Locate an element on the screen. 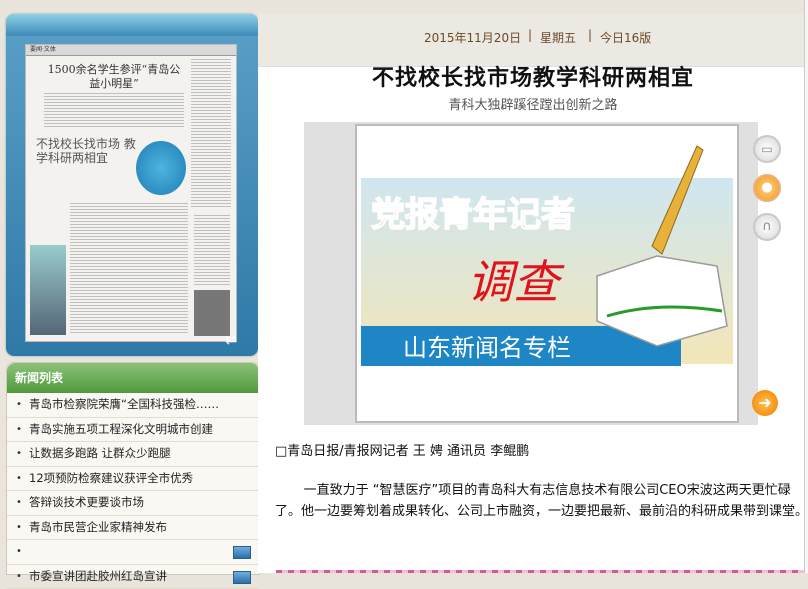 Image resolution: width=808 pixels, height=589 pixels. video-icon: ▭ is located at coordinates (767, 149).